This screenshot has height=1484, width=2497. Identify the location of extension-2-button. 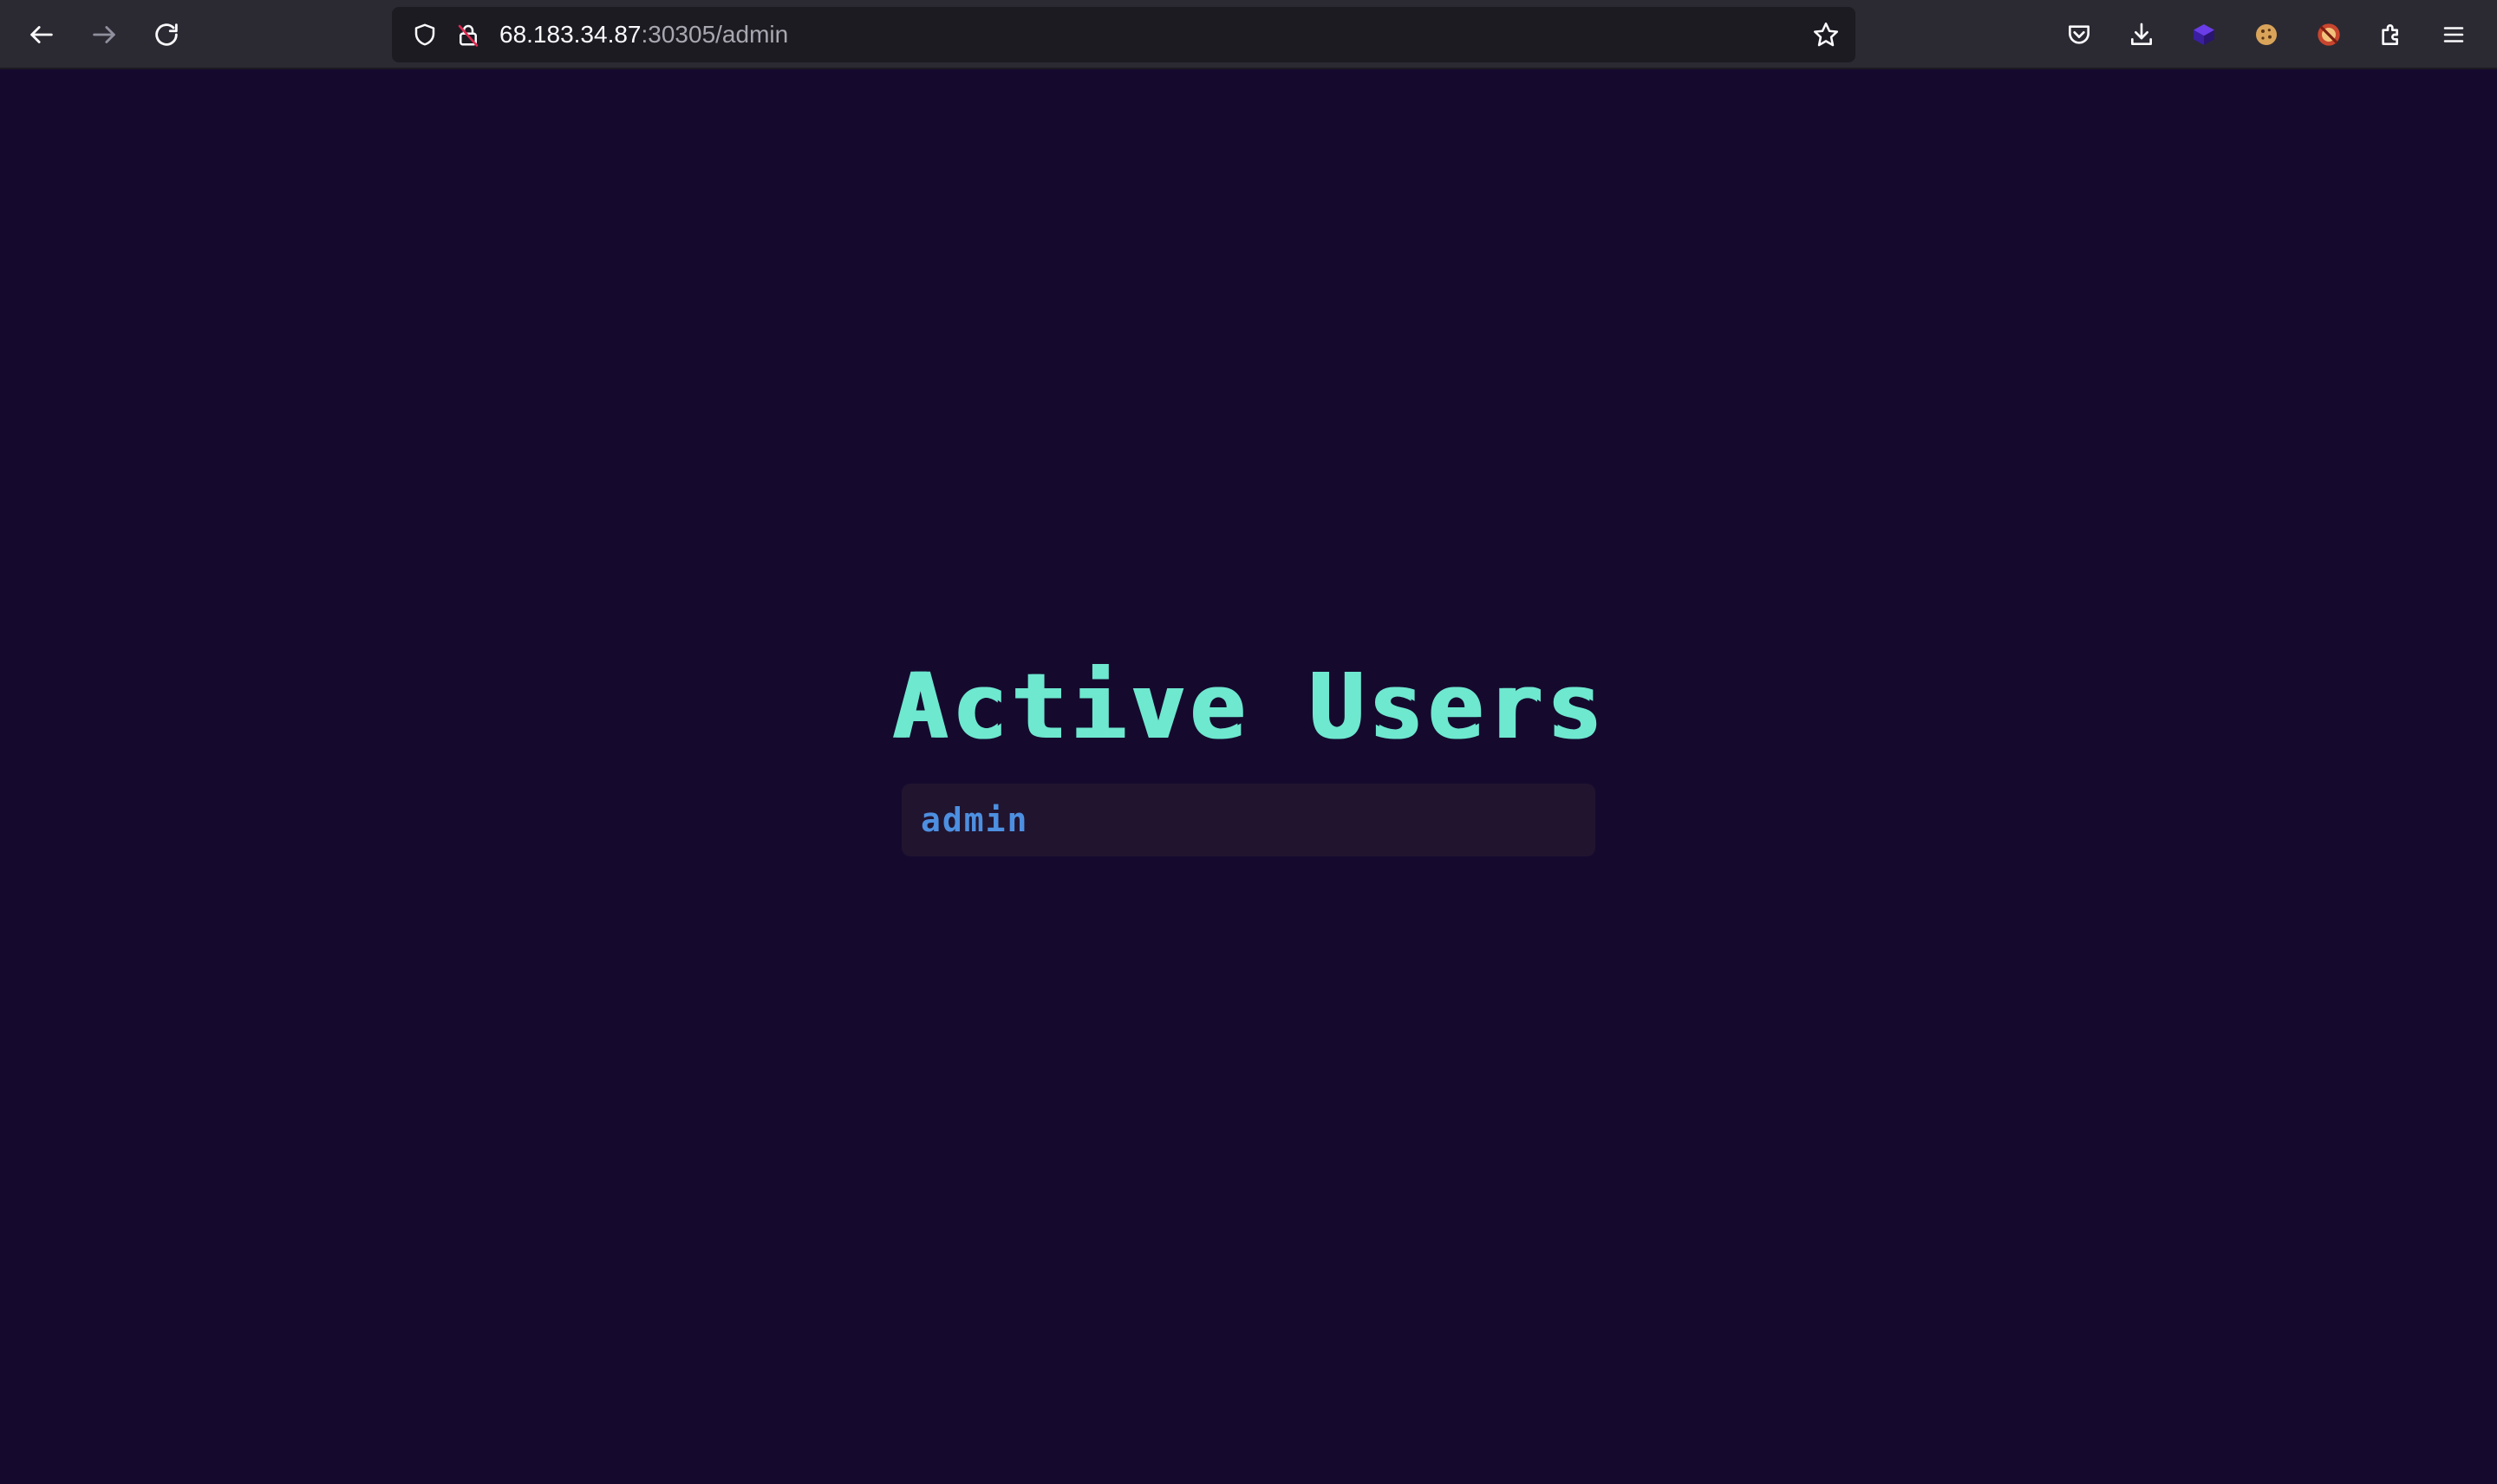
(2266, 34).